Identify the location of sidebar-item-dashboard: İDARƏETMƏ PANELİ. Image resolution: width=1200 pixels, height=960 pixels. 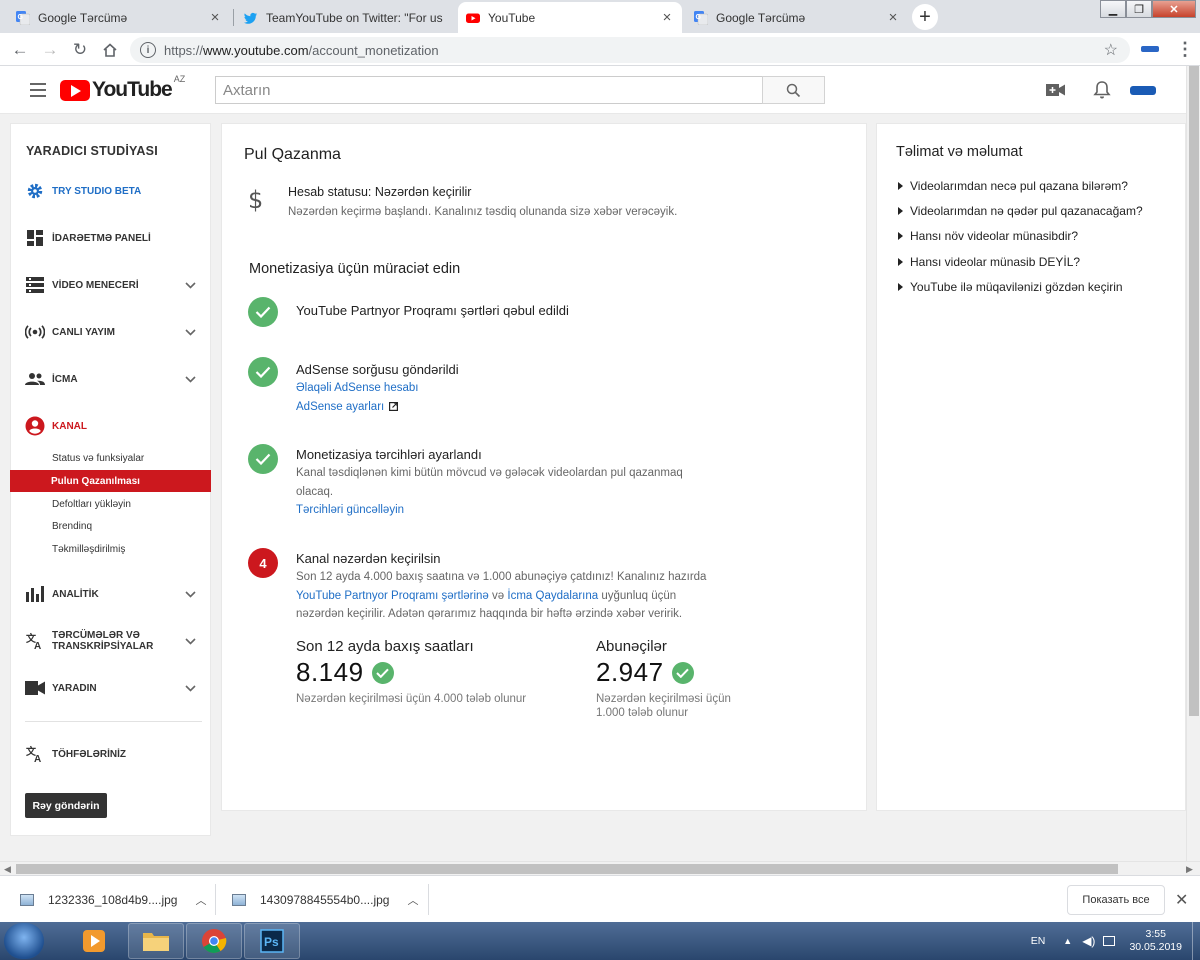
(110, 238).